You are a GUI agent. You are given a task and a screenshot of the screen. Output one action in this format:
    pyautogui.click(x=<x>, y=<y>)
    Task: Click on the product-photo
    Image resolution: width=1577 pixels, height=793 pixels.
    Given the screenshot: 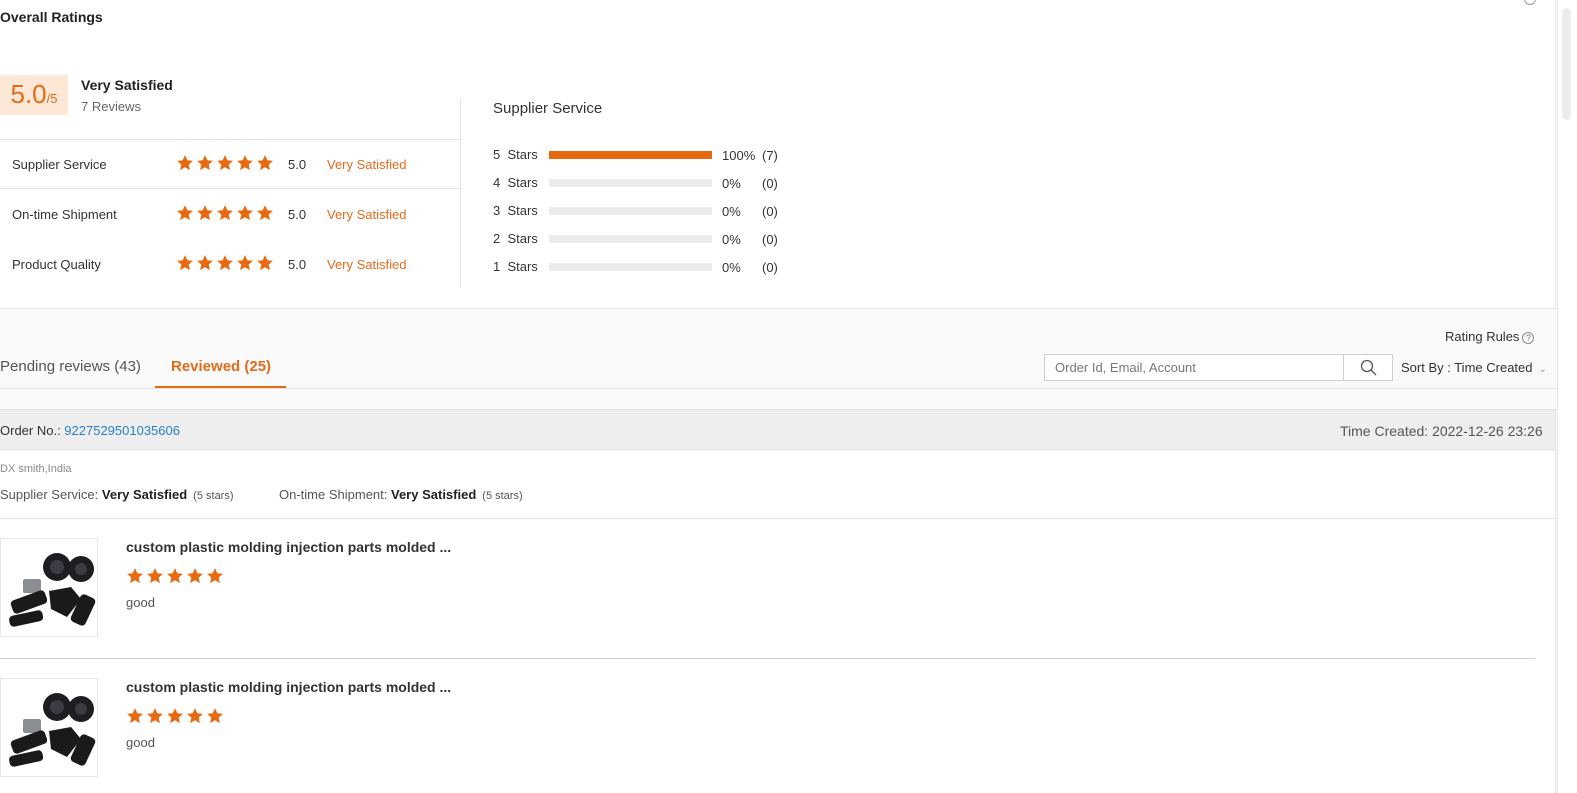 What is the action you would take?
    pyautogui.click(x=52, y=590)
    